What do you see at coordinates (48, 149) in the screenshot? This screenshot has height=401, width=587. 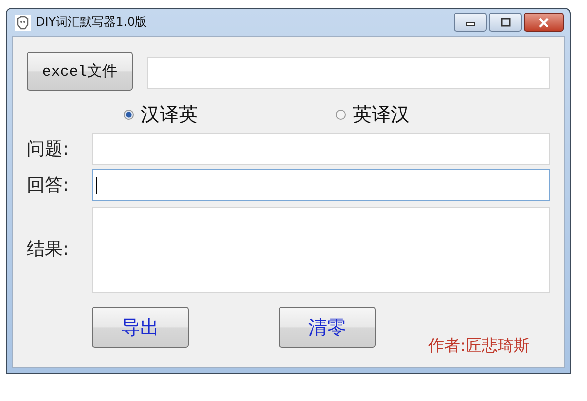 I see `field-label: 问题:` at bounding box center [48, 149].